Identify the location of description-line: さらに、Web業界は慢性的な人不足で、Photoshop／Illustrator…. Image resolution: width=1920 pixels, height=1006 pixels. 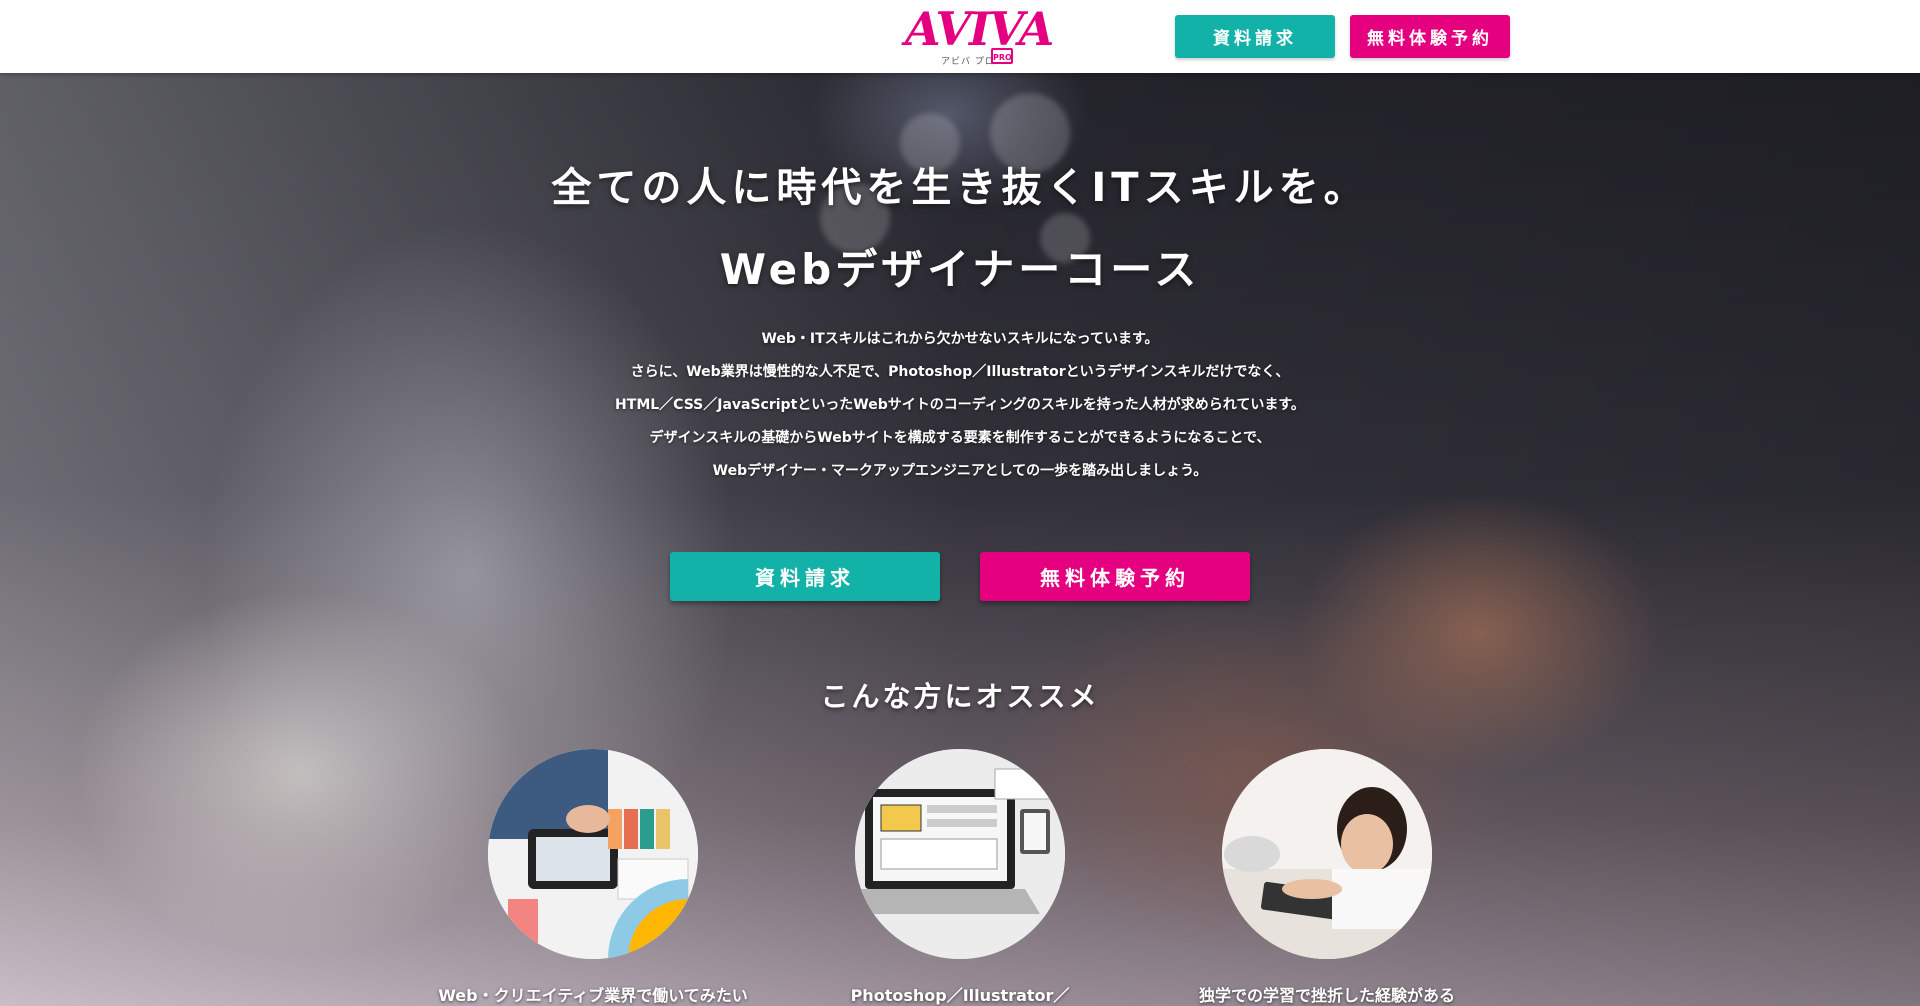
(960, 372).